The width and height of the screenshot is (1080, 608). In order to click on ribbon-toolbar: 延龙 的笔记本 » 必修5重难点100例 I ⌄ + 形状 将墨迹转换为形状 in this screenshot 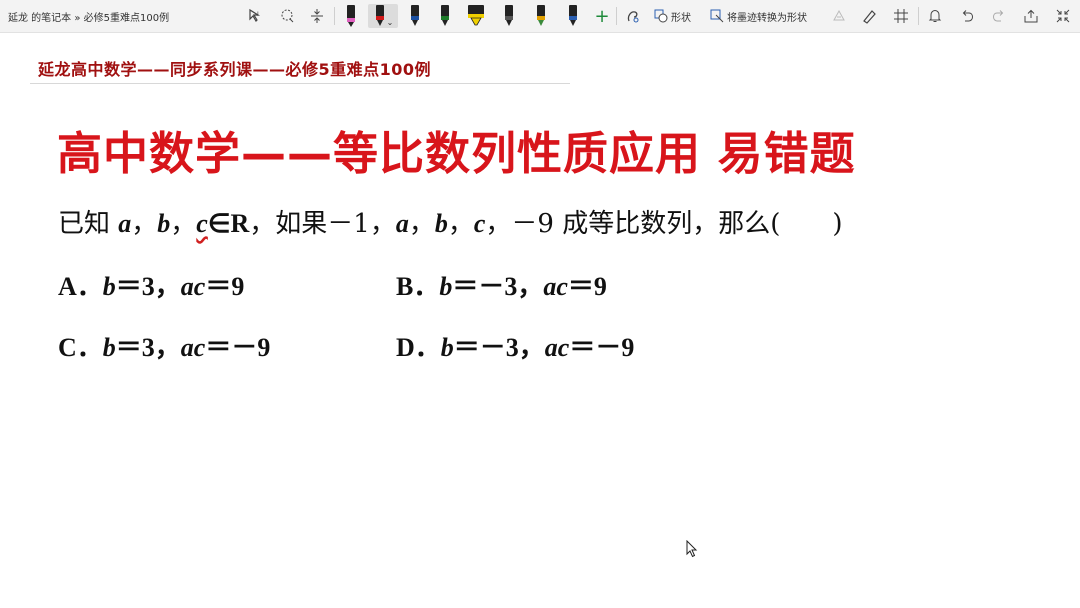, I will do `click(540, 16)`.